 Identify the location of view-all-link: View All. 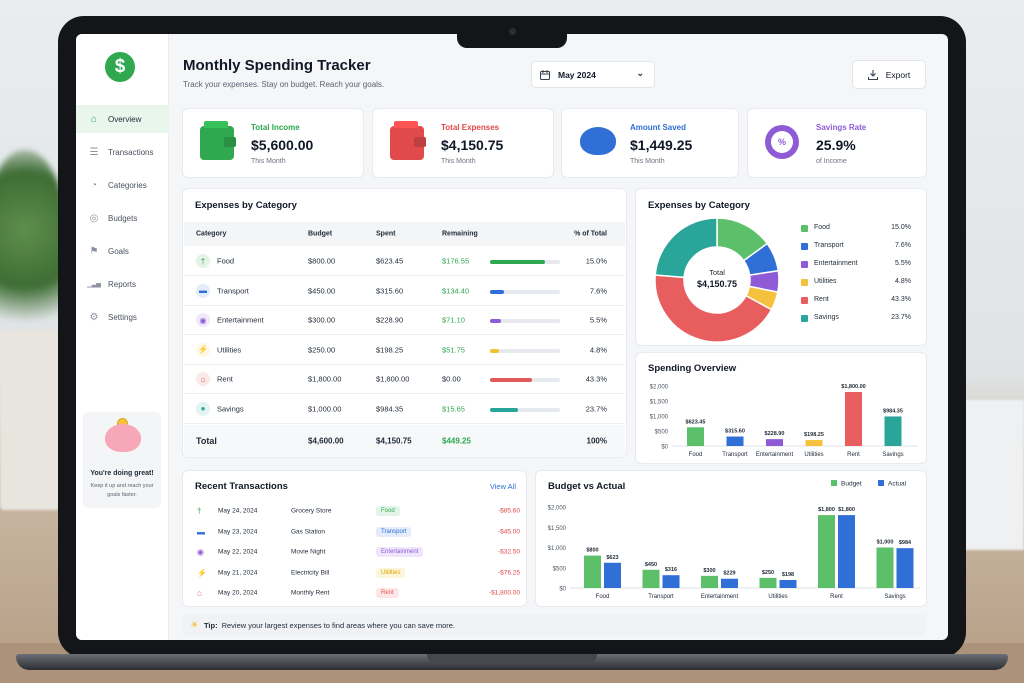
(503, 486).